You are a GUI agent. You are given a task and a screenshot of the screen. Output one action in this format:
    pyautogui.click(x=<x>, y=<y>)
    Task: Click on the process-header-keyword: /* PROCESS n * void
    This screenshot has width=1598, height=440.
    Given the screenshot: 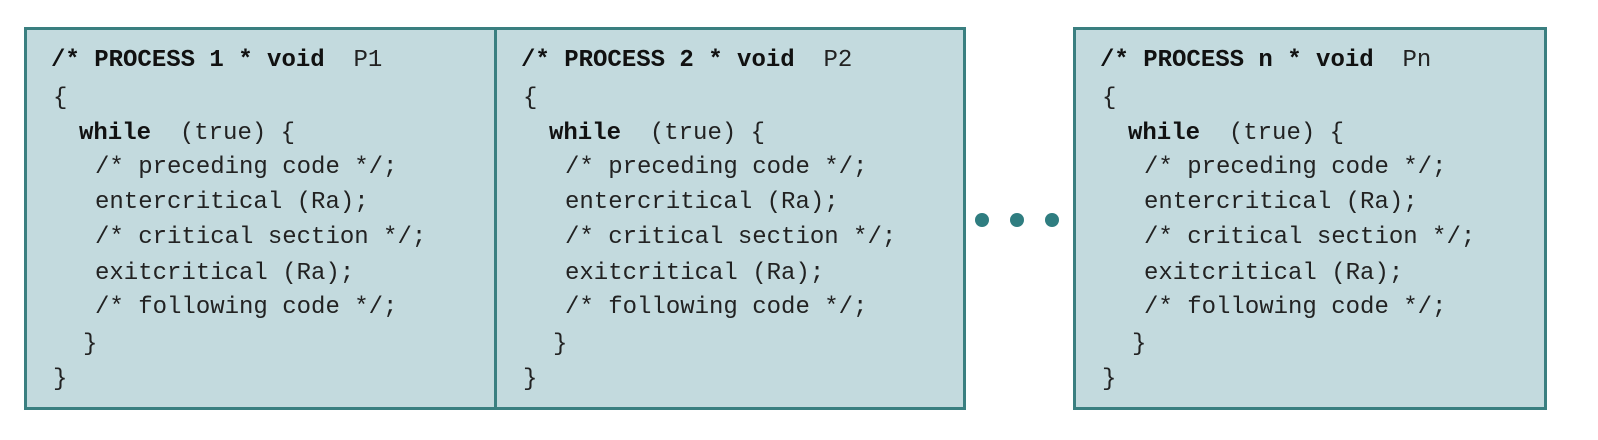 What is the action you would take?
    pyautogui.click(x=1237, y=60)
    